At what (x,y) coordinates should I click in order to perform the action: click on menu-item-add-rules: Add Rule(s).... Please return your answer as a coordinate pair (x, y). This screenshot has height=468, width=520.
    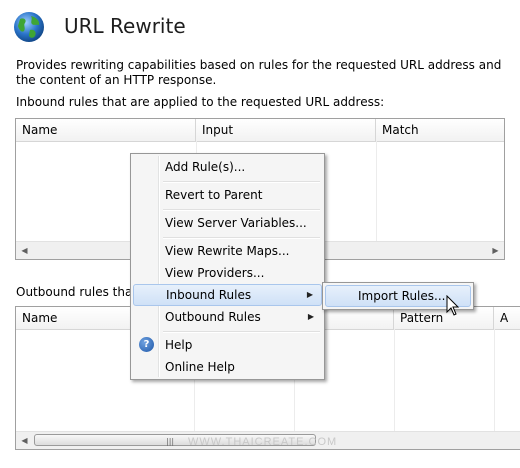
    Looking at the image, I should click on (227, 167).